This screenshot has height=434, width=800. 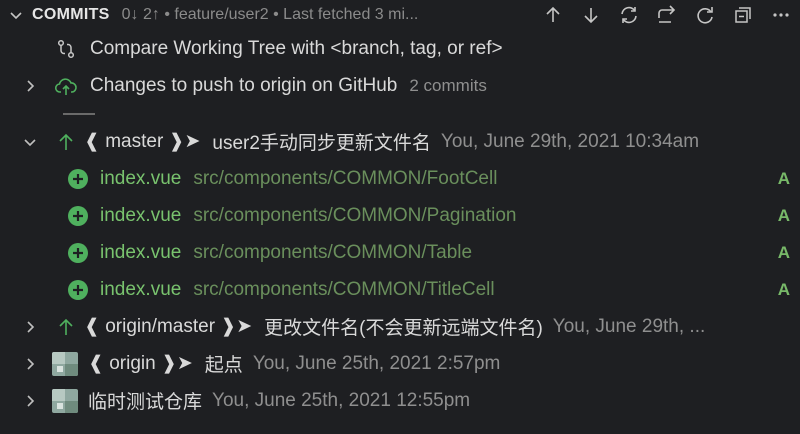 I want to click on branch-label: ❰ origin/master ❱➤, so click(x=168, y=326).